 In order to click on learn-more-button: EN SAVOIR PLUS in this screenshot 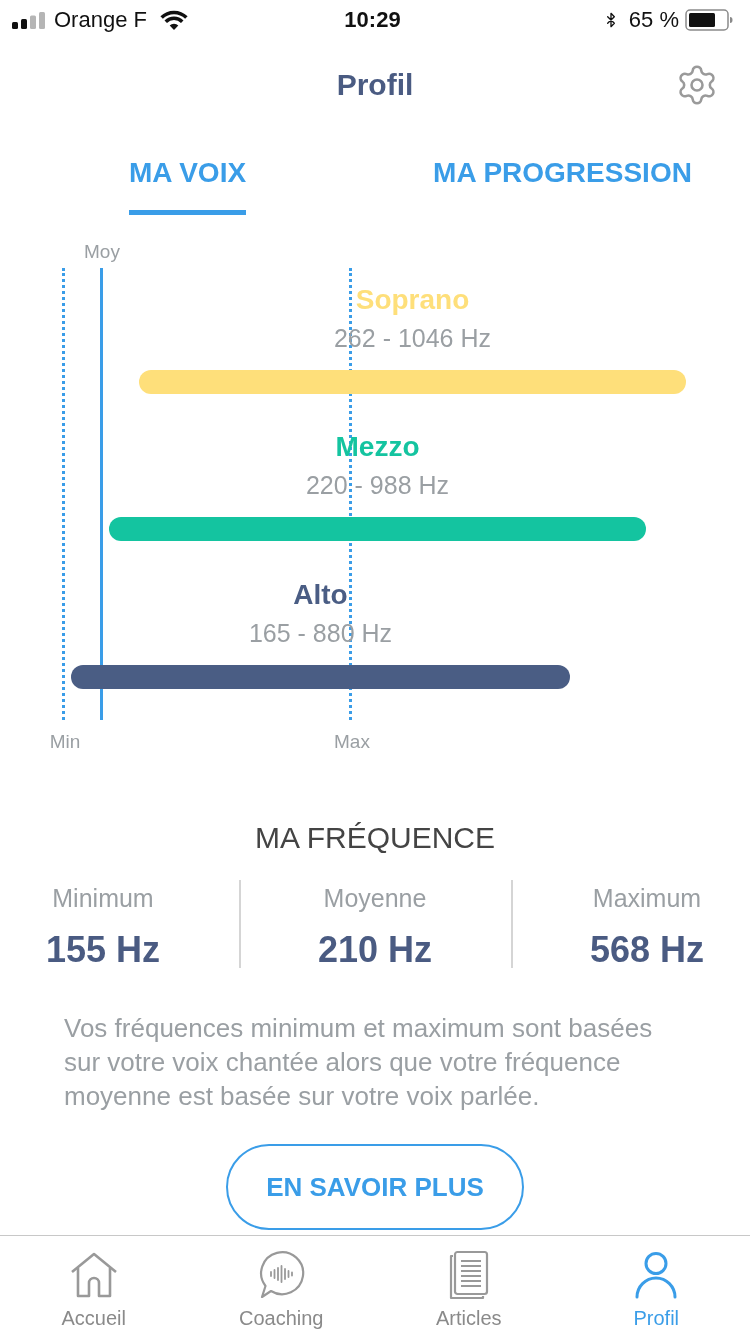, I will do `click(375, 1187)`.